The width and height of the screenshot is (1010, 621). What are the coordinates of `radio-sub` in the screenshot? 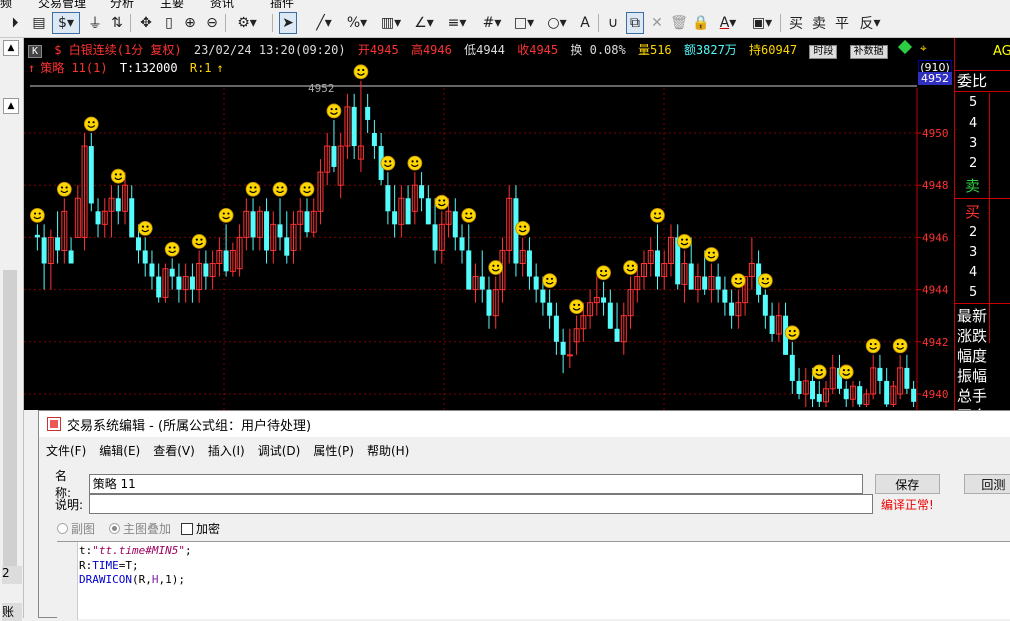 It's located at (62, 528).